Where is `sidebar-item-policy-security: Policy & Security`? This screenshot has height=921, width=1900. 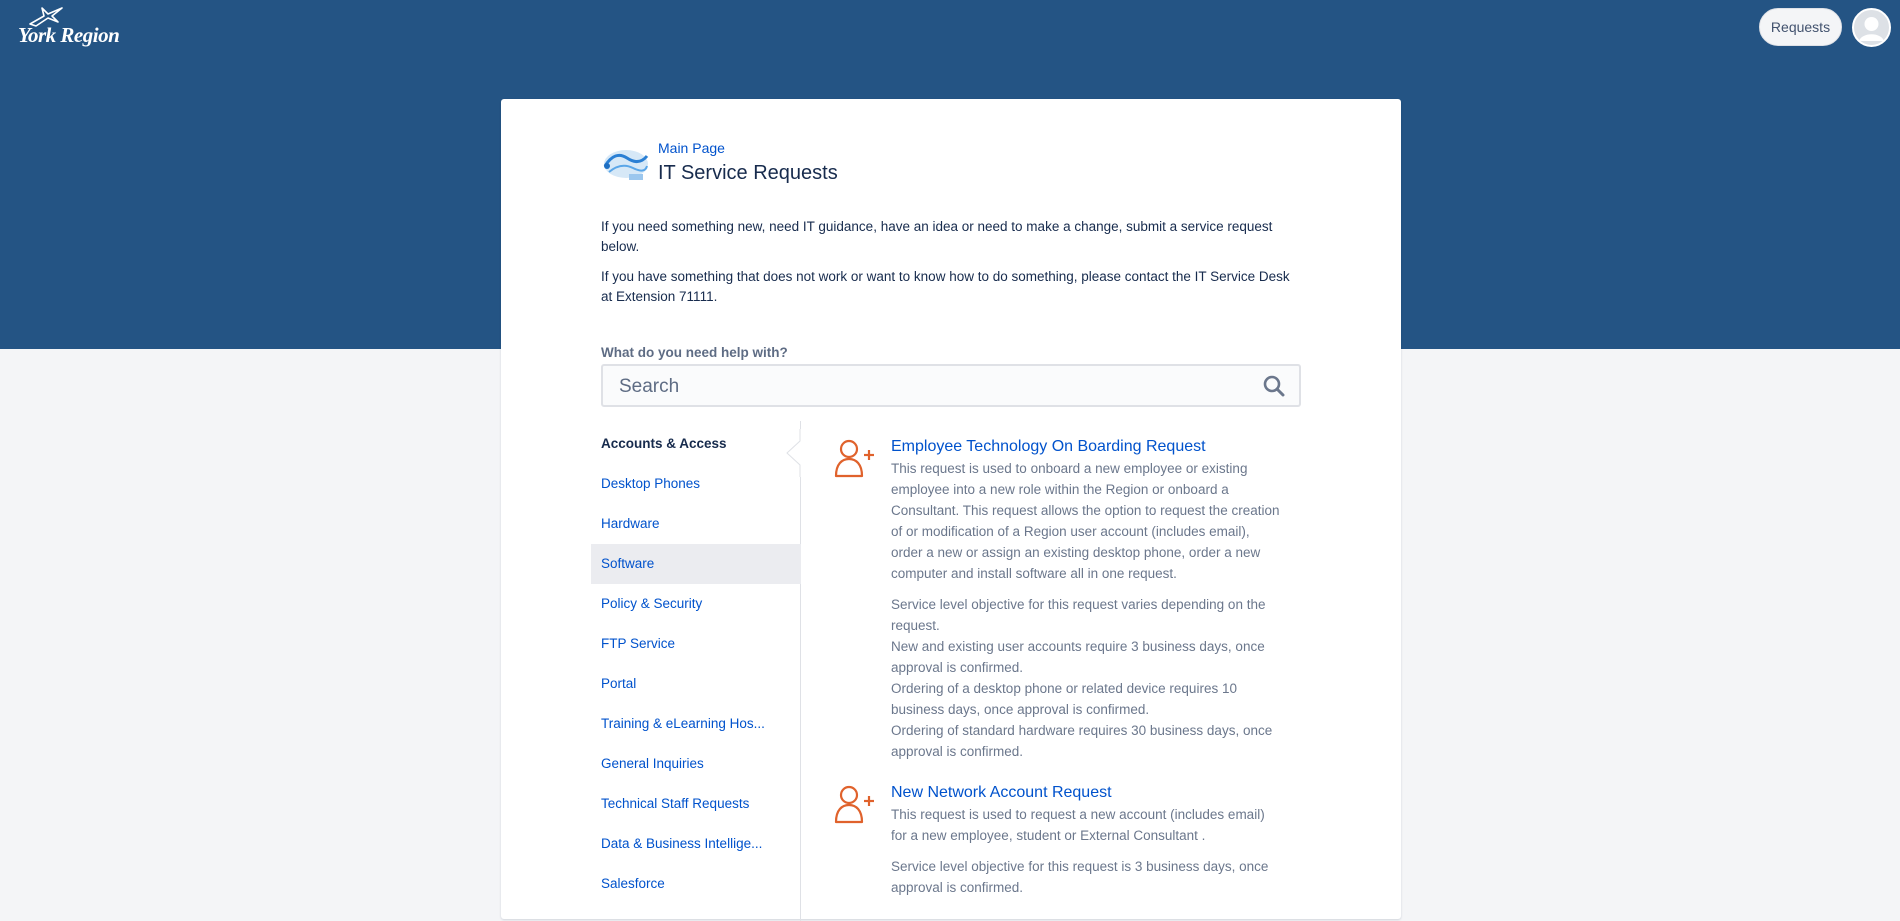 sidebar-item-policy-security: Policy & Security is located at coordinates (696, 604).